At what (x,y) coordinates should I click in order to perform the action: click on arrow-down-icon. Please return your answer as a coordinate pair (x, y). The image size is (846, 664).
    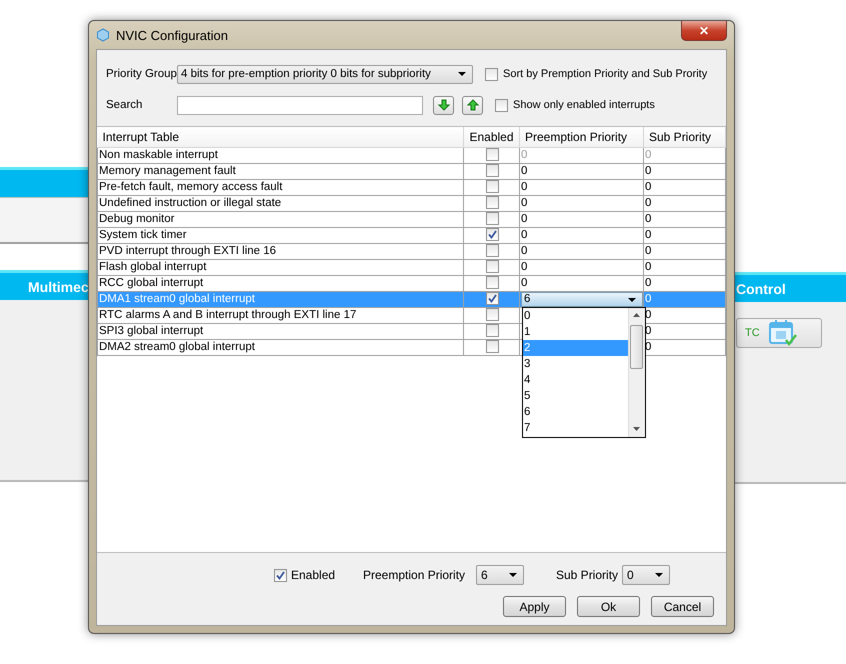
    Looking at the image, I should click on (444, 105).